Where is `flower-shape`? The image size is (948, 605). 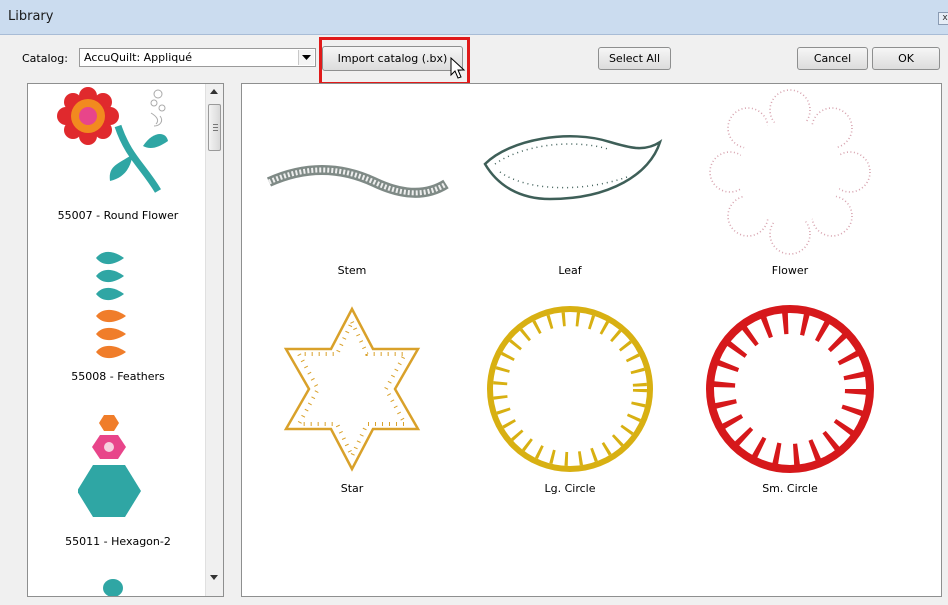 flower-shape is located at coordinates (790, 172).